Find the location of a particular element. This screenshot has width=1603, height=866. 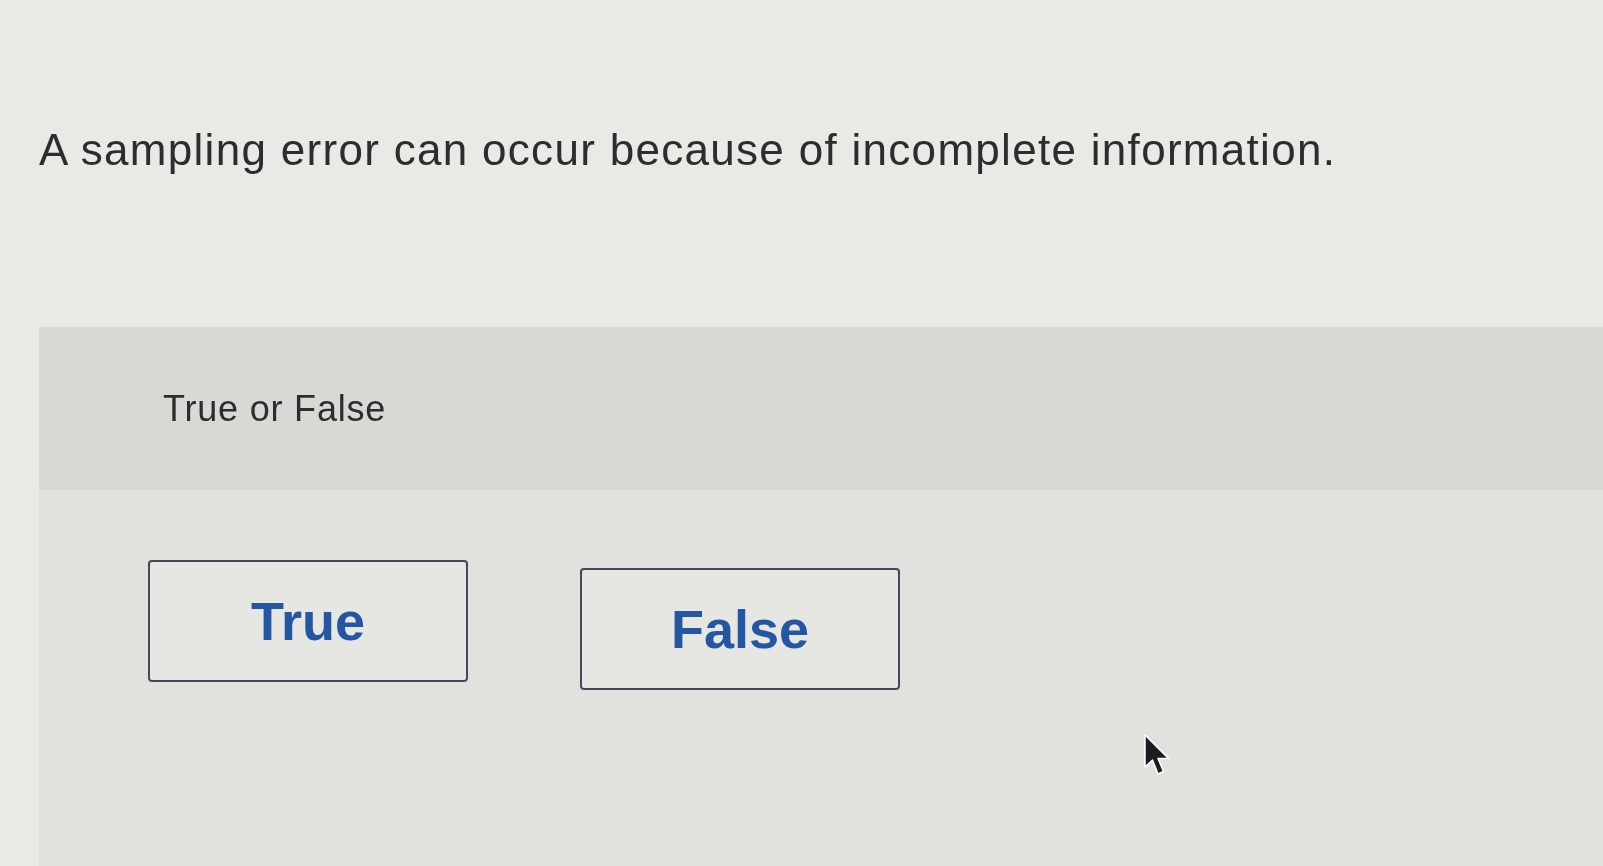

pointer-icon is located at coordinates (1157, 755).